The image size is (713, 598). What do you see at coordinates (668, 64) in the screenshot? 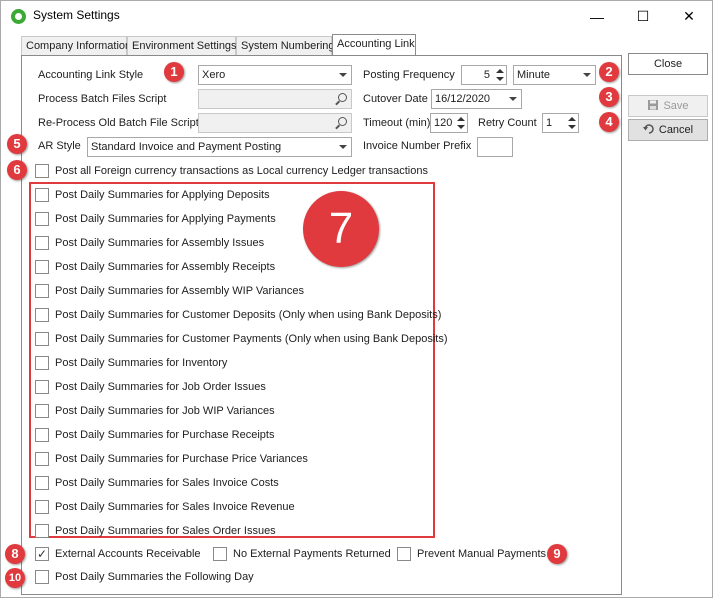
I see `close-button: Close` at bounding box center [668, 64].